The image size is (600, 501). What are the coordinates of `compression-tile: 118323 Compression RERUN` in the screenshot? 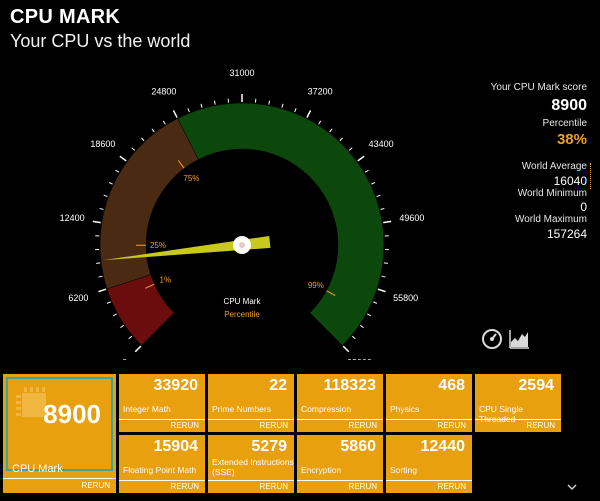 It's located at (340, 403).